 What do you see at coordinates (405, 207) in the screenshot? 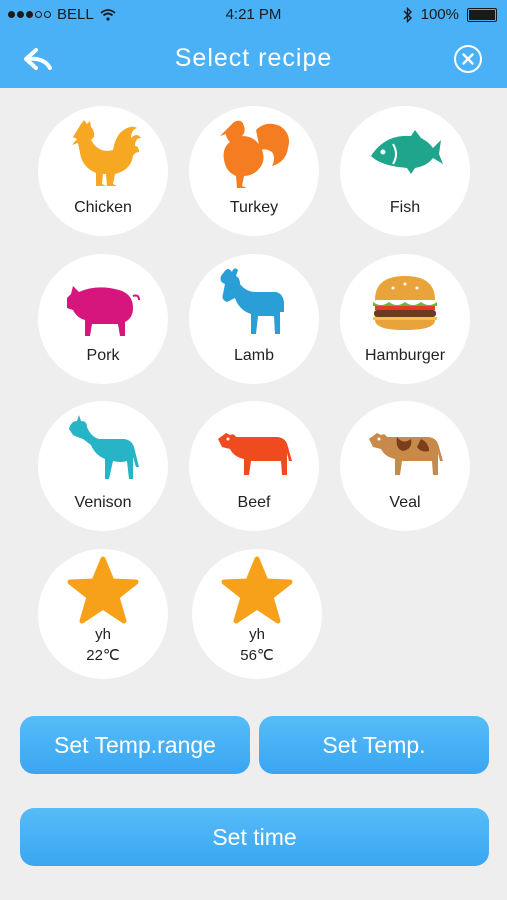
I see `recipe-label: Fish` at bounding box center [405, 207].